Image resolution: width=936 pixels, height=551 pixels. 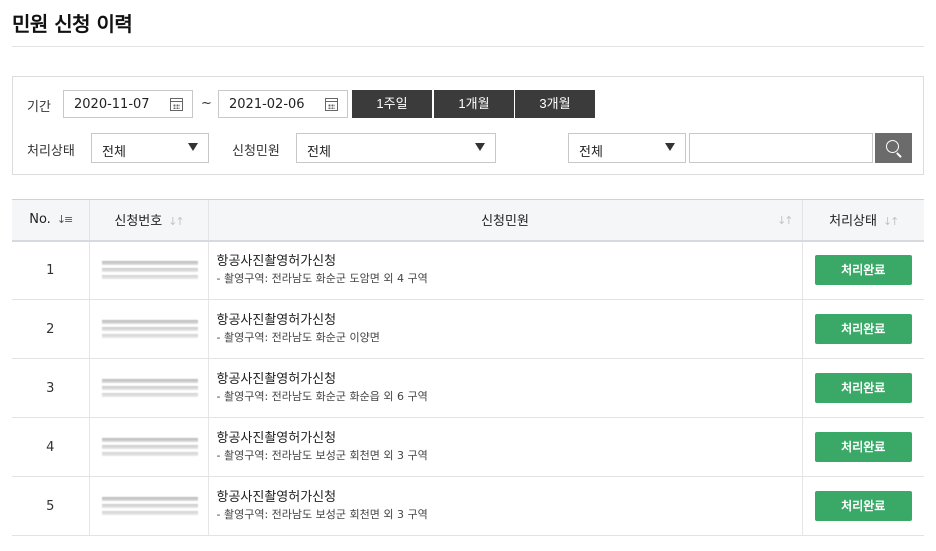 What do you see at coordinates (392, 104) in the screenshot?
I see `period-1week-button: 1주일` at bounding box center [392, 104].